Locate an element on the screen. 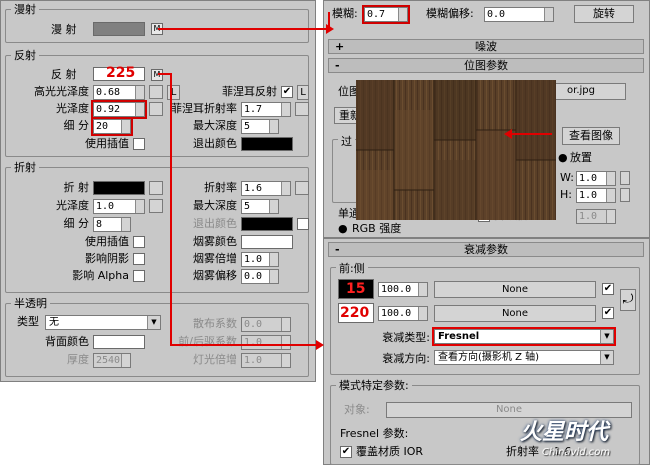  h-input: 1.0 is located at coordinates (596, 195).